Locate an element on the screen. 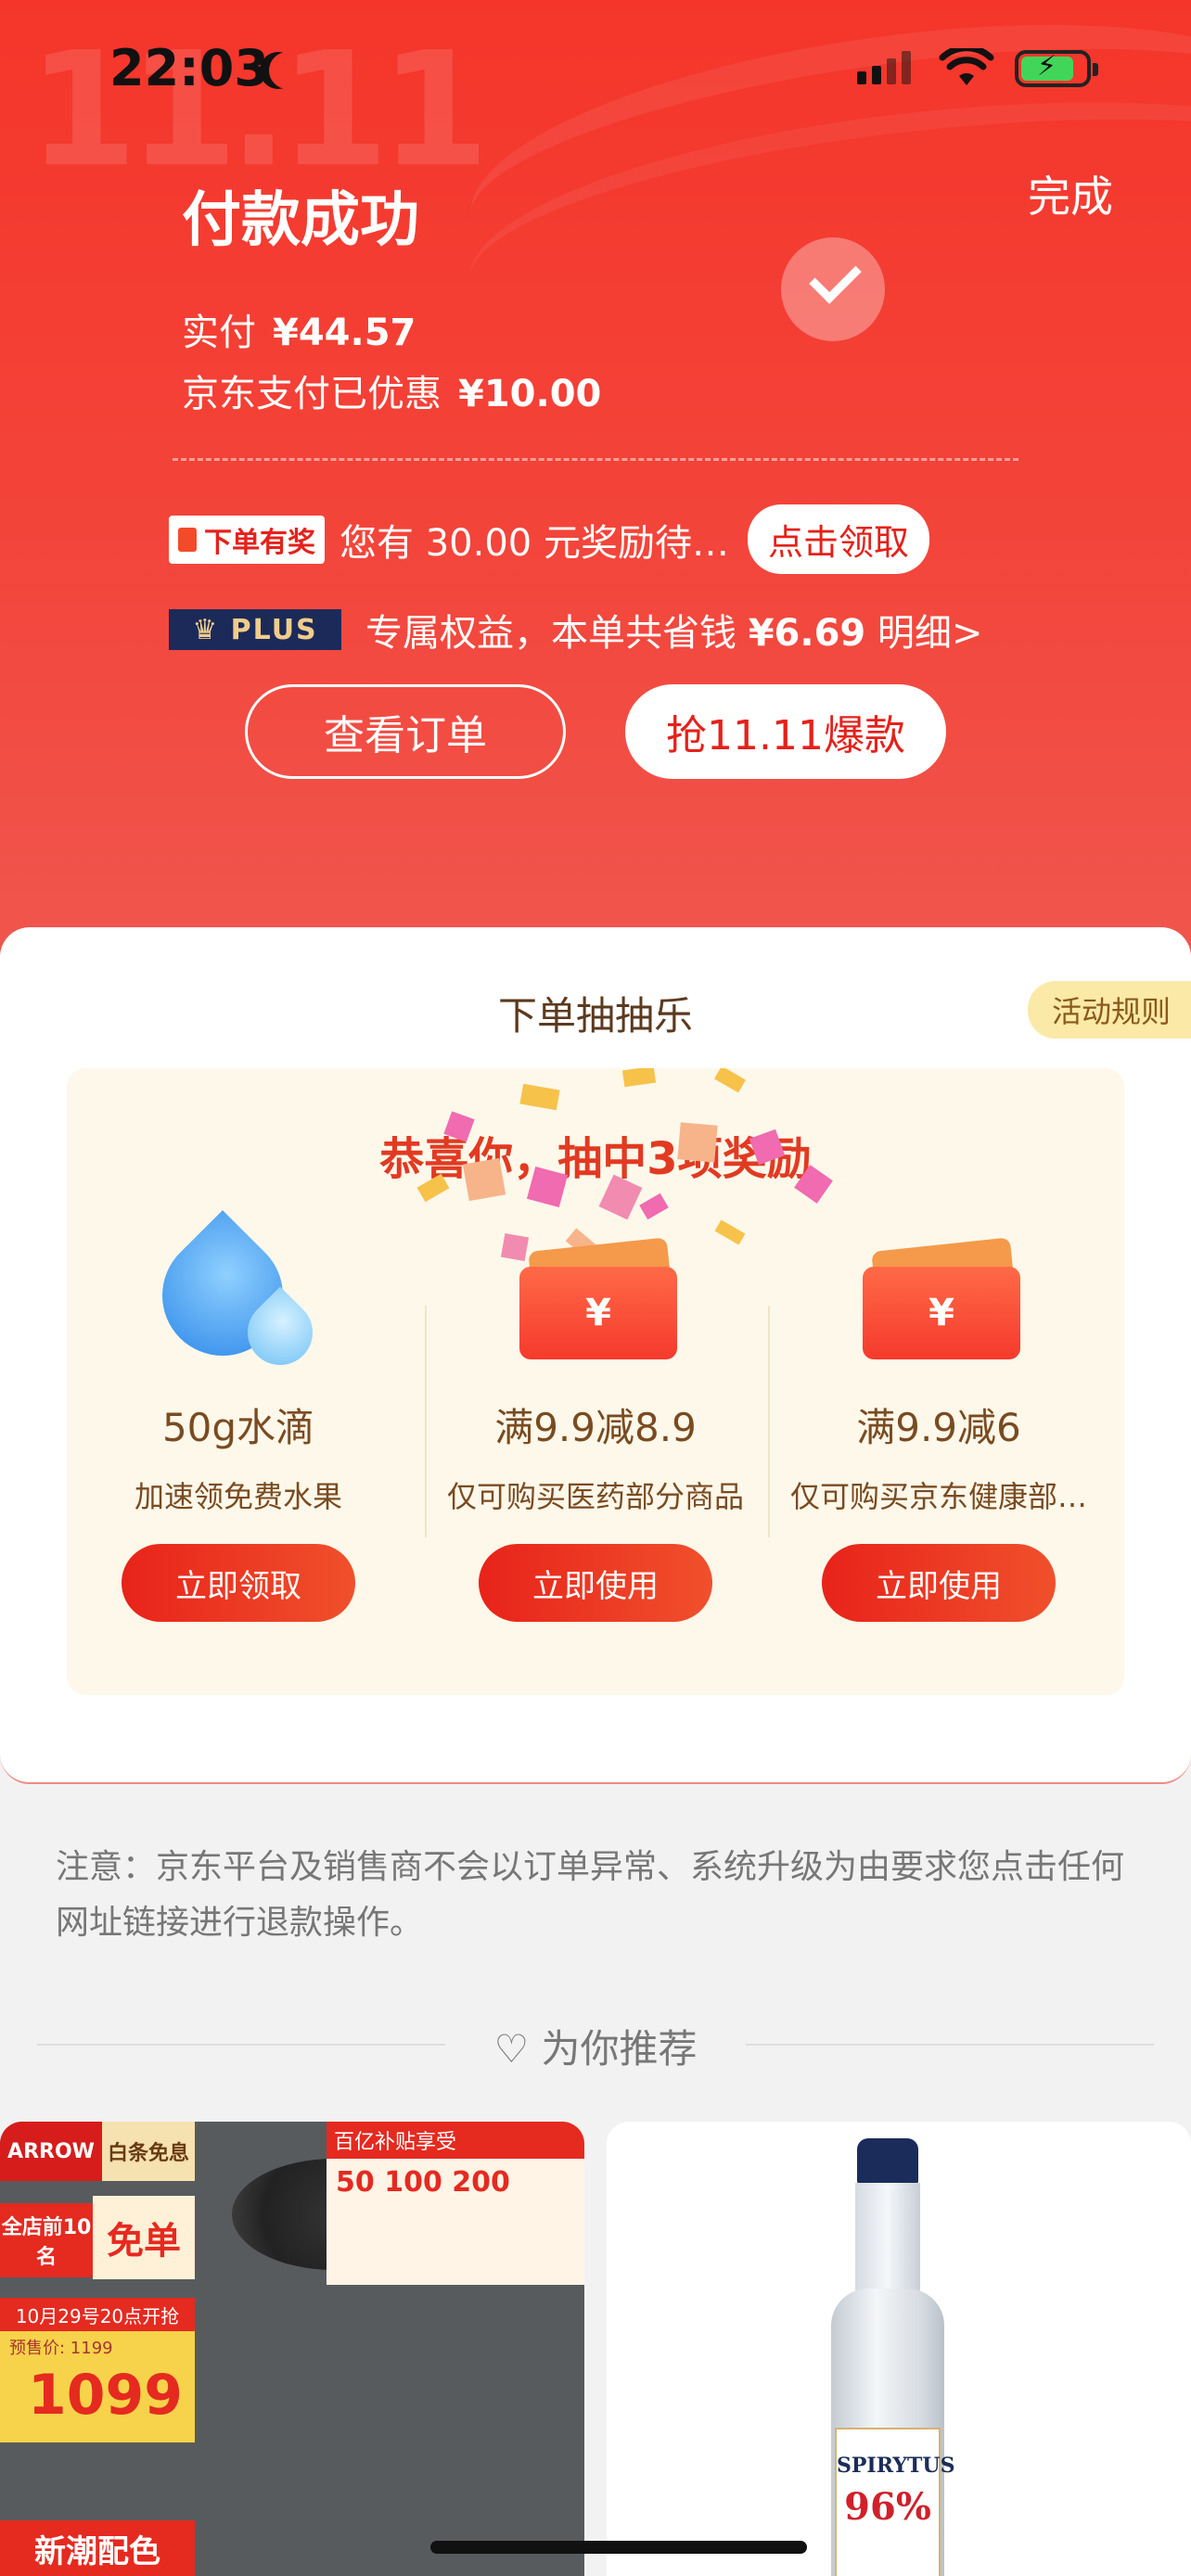 This screenshot has height=2576, width=1191. store-rank-badge: 全店前10名 is located at coordinates (46, 2240).